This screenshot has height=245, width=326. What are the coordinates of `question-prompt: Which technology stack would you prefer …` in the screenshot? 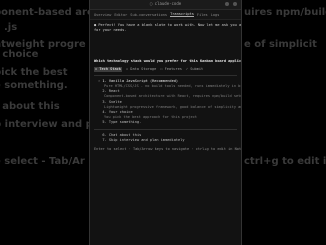 It's located at (168, 61).